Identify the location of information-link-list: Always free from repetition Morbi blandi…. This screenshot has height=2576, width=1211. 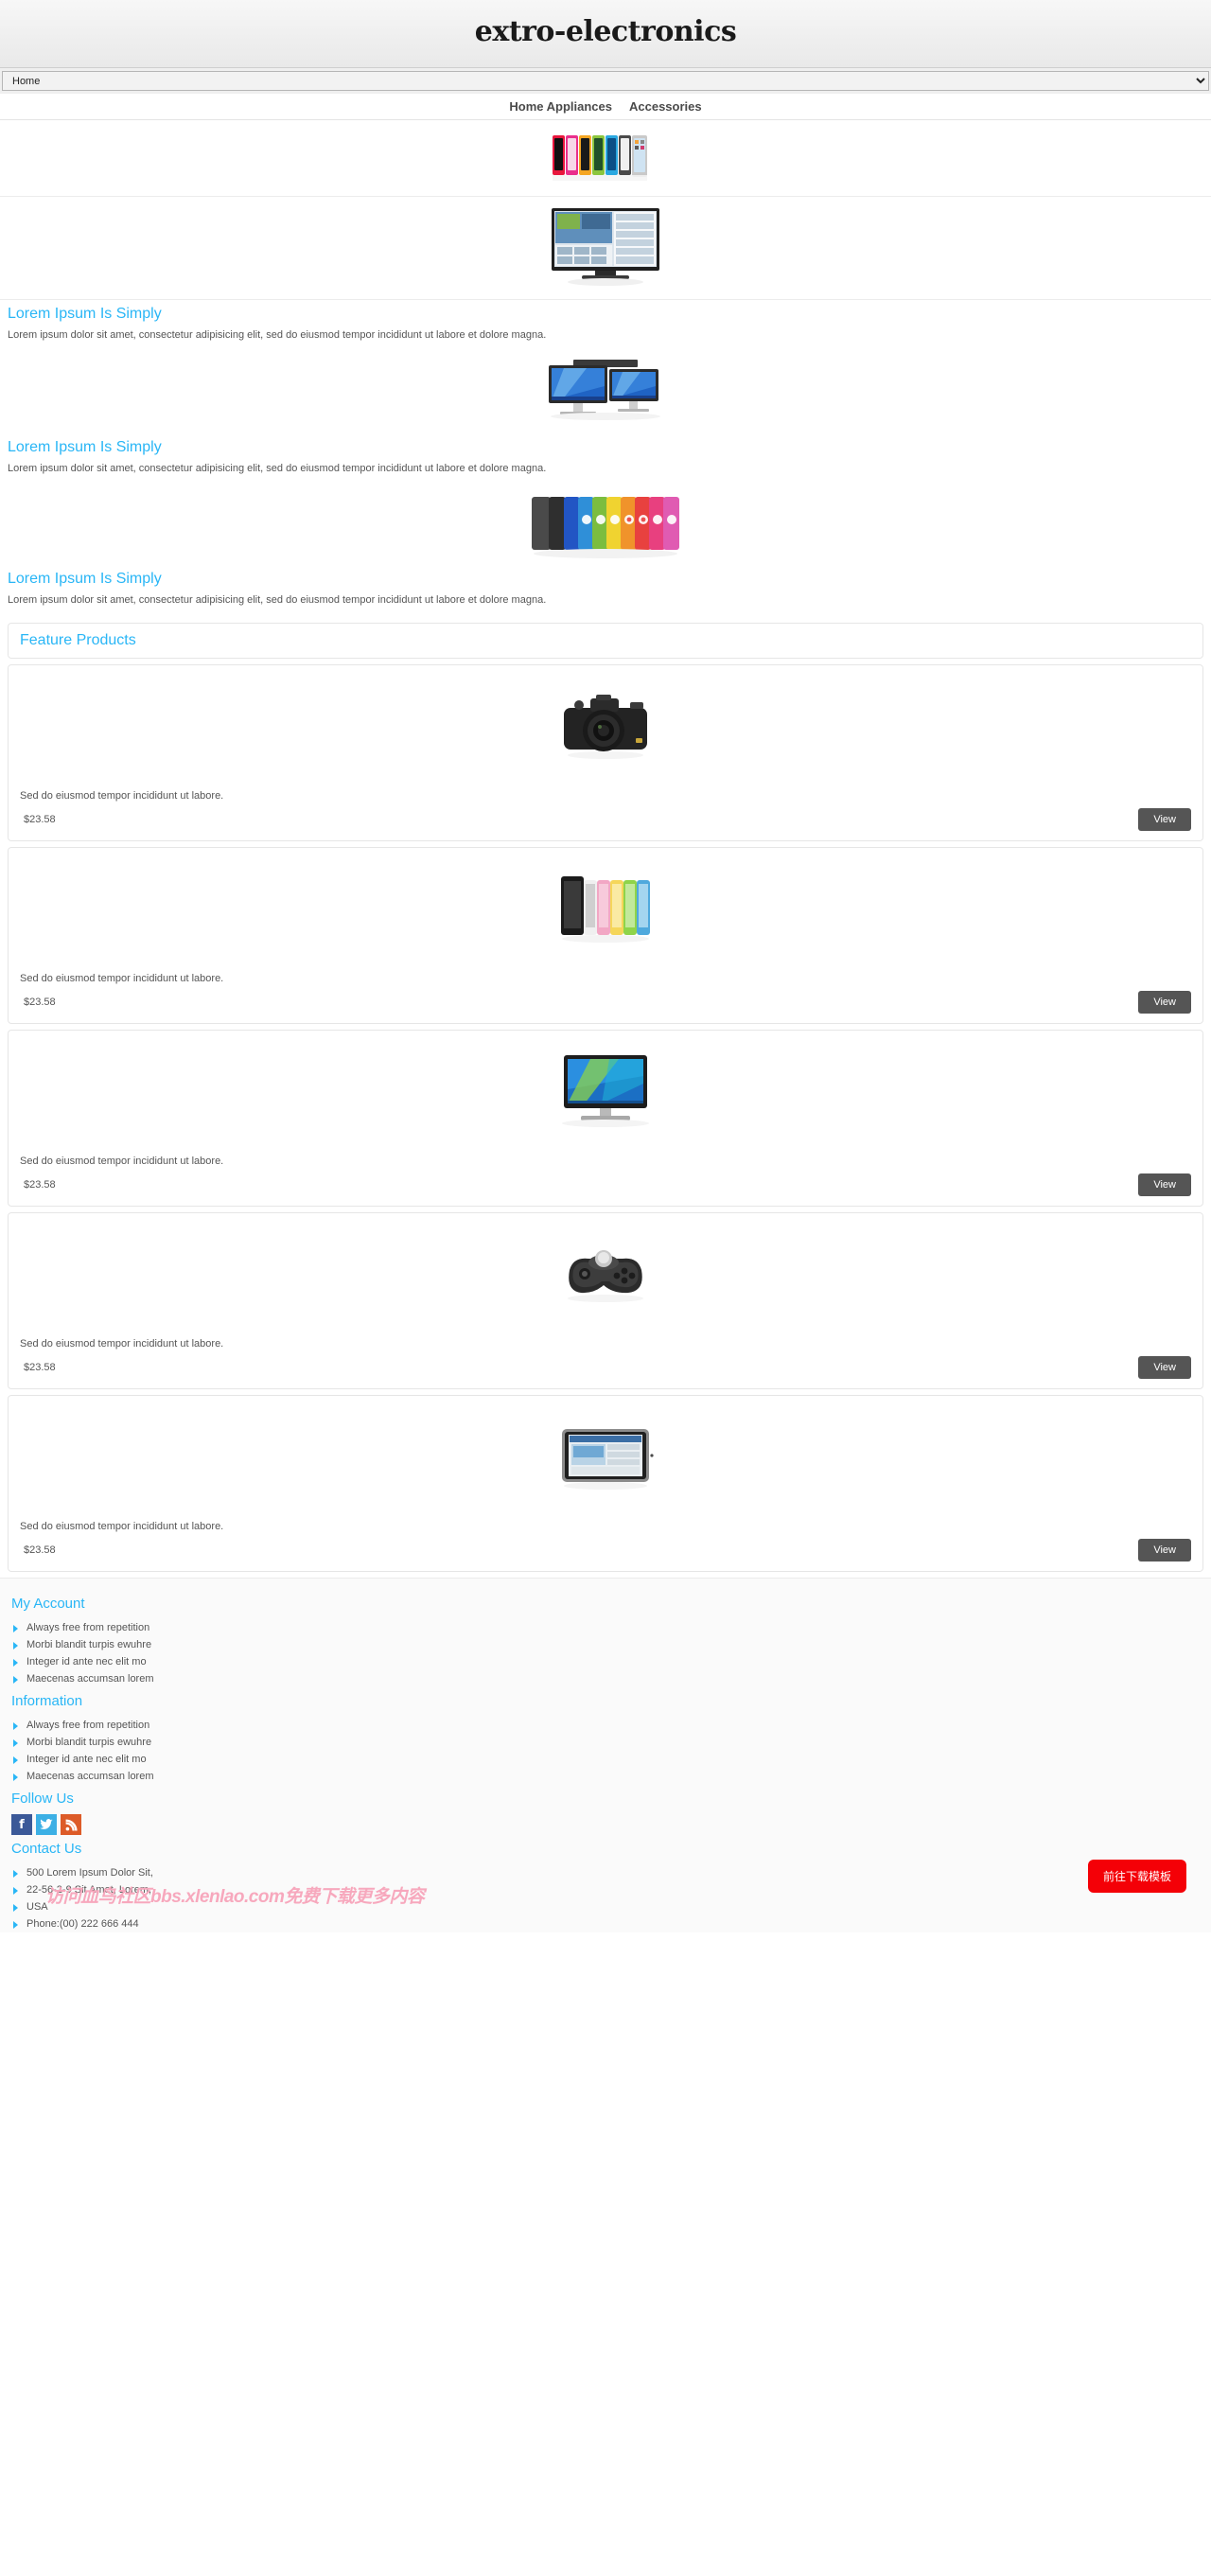
(605, 1751).